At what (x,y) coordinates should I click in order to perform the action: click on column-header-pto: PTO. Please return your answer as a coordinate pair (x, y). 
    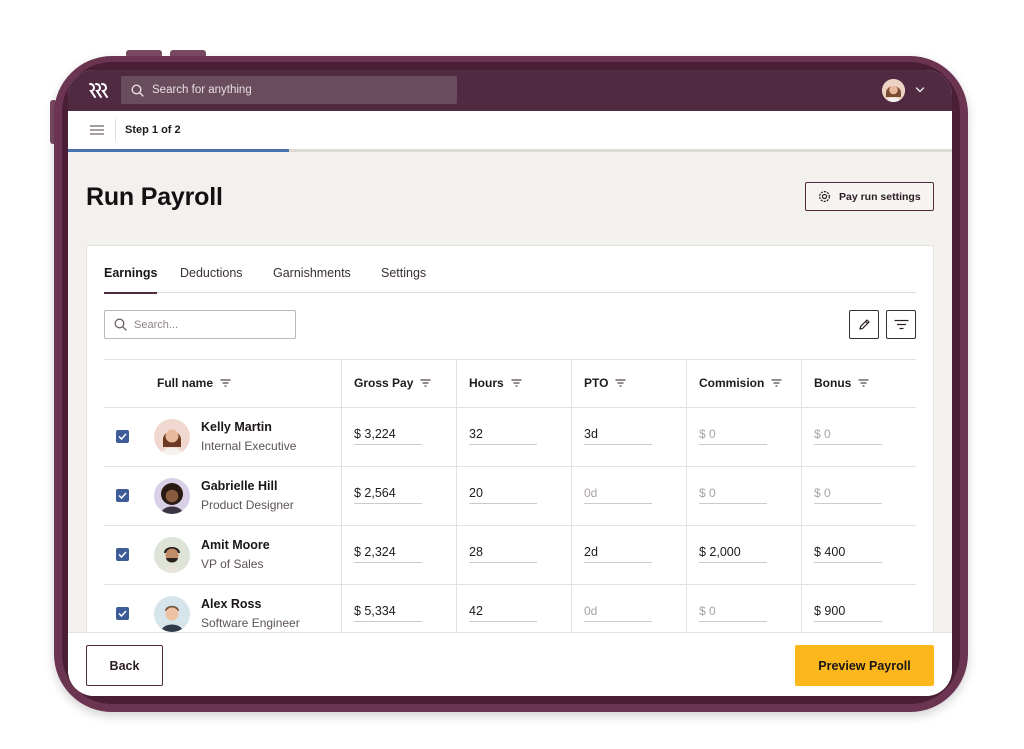
    Looking at the image, I should click on (605, 383).